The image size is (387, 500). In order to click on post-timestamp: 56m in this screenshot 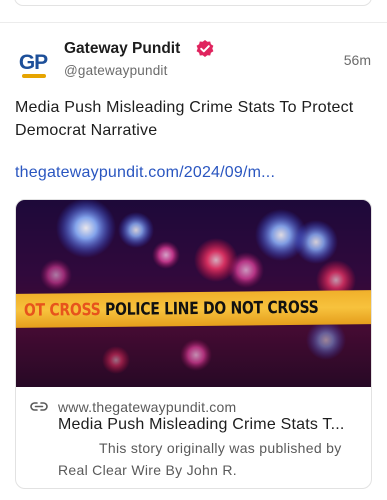, I will do `click(357, 60)`.